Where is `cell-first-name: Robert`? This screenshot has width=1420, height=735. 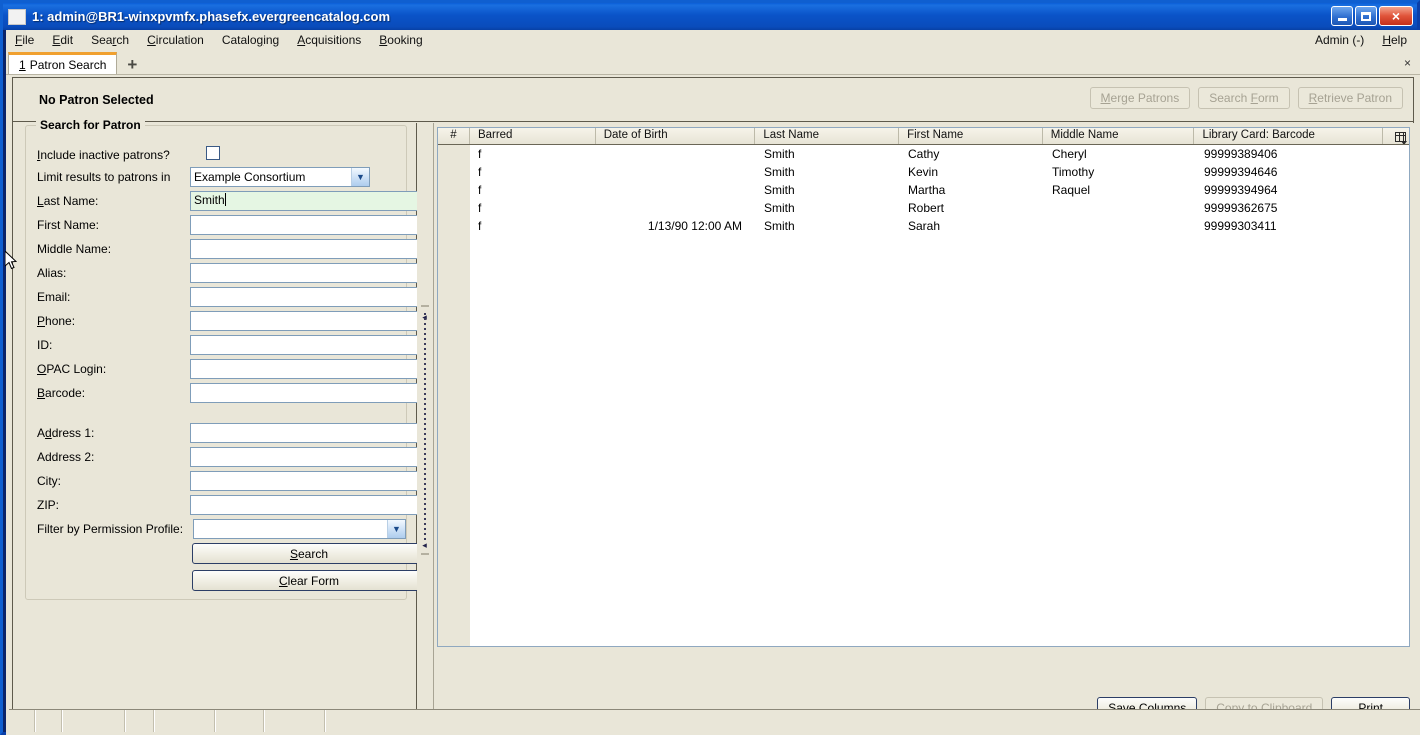
cell-first-name: Robert is located at coordinates (926, 208).